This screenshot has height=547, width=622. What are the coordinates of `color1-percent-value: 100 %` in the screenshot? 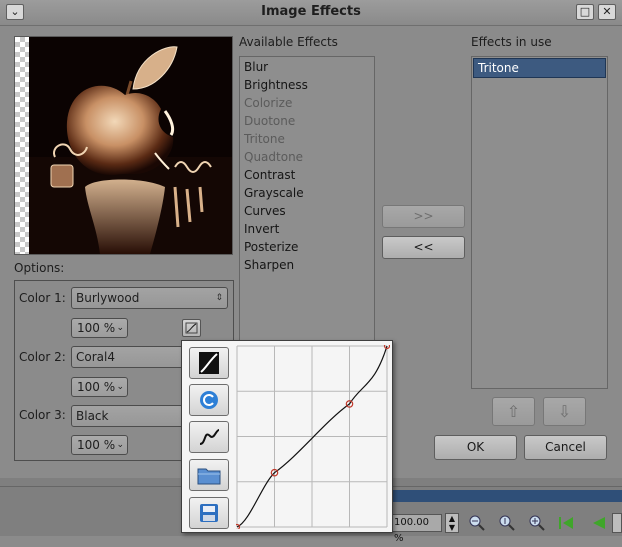 It's located at (96, 328).